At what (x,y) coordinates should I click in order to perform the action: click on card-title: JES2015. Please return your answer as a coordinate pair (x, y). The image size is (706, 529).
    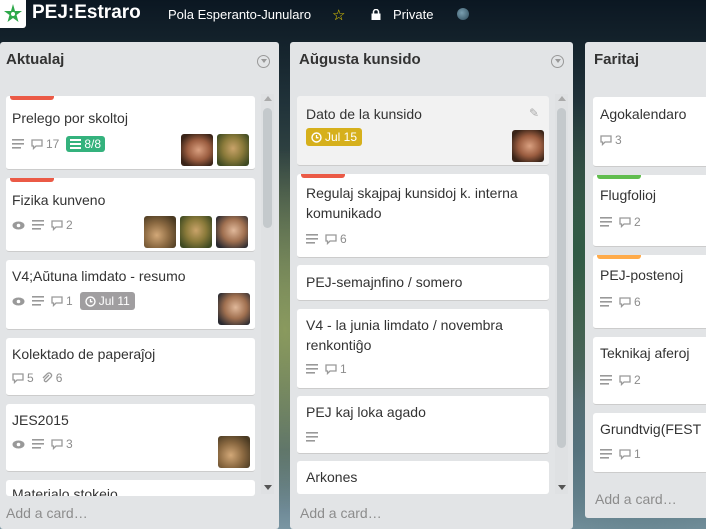
    Looking at the image, I should click on (40, 420).